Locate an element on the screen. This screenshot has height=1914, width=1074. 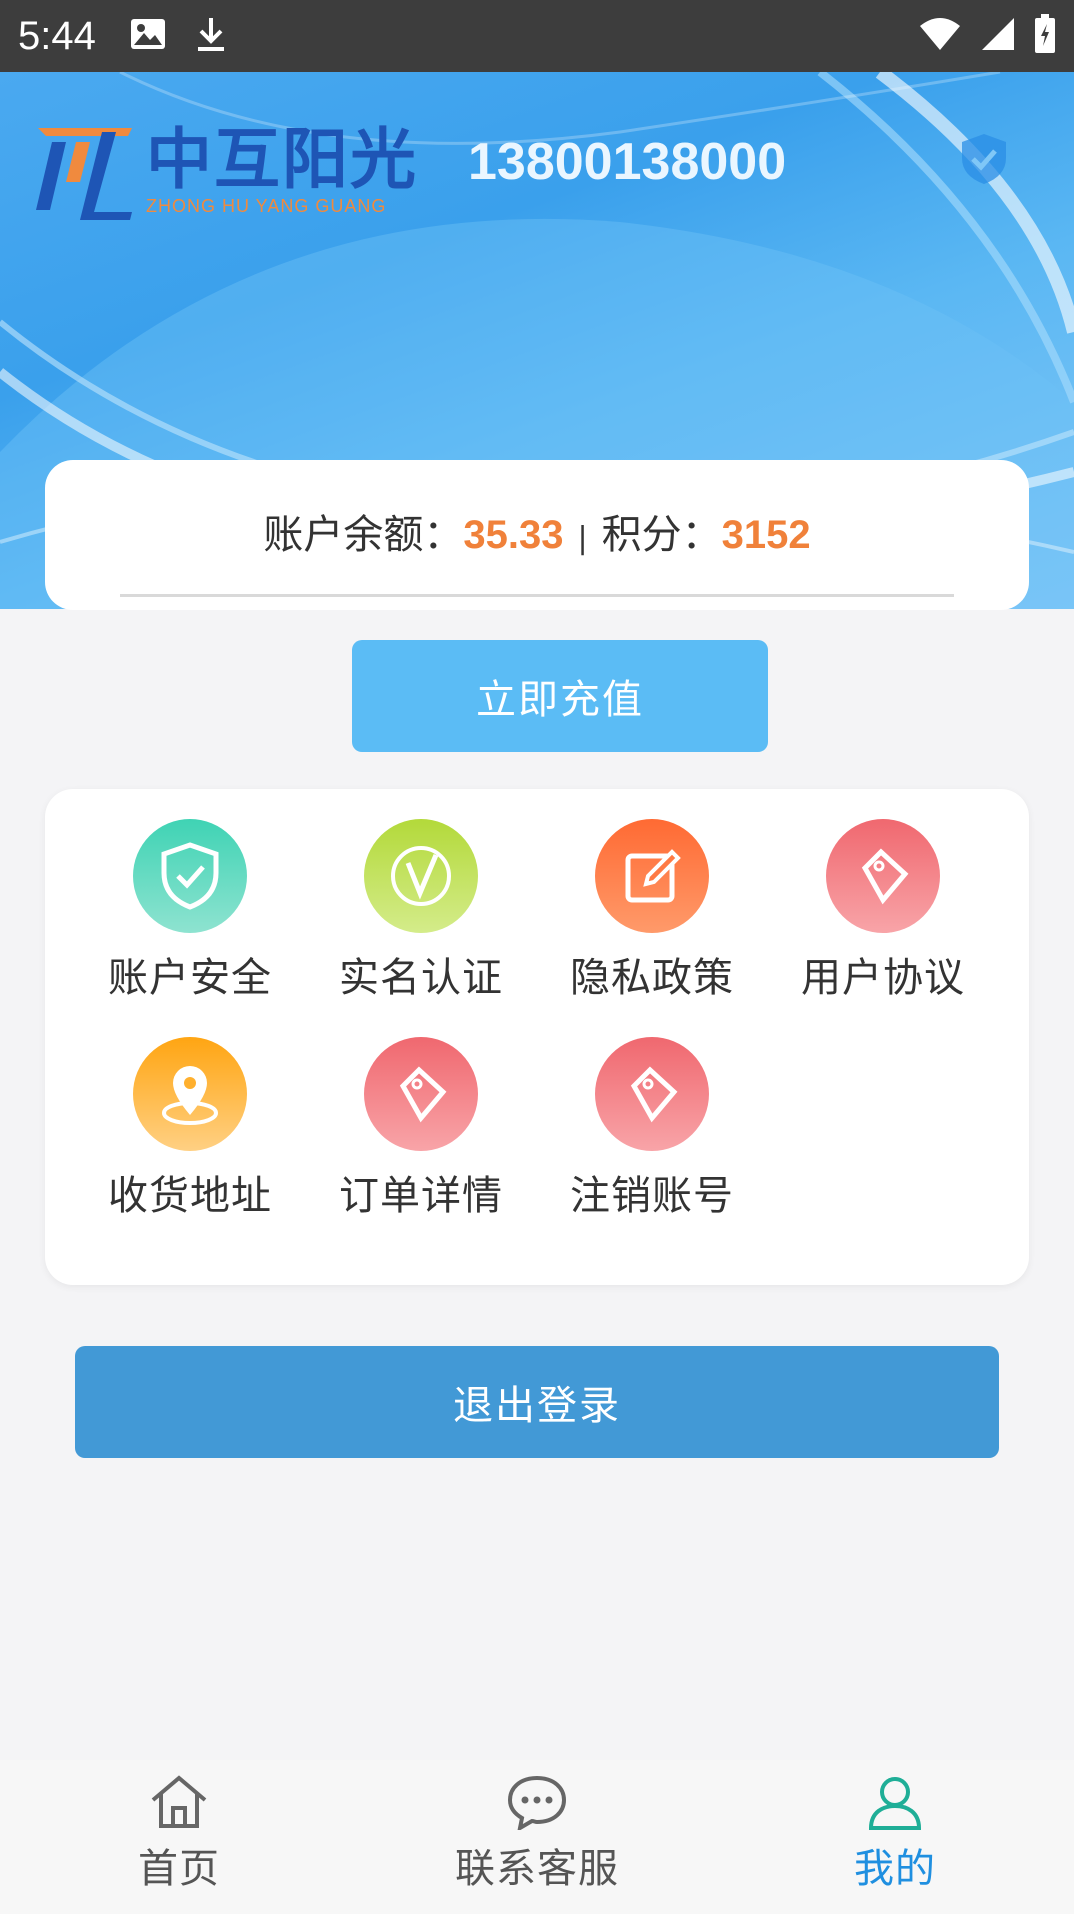
menu-item-label: 隐私政策 is located at coordinates (652, 978).